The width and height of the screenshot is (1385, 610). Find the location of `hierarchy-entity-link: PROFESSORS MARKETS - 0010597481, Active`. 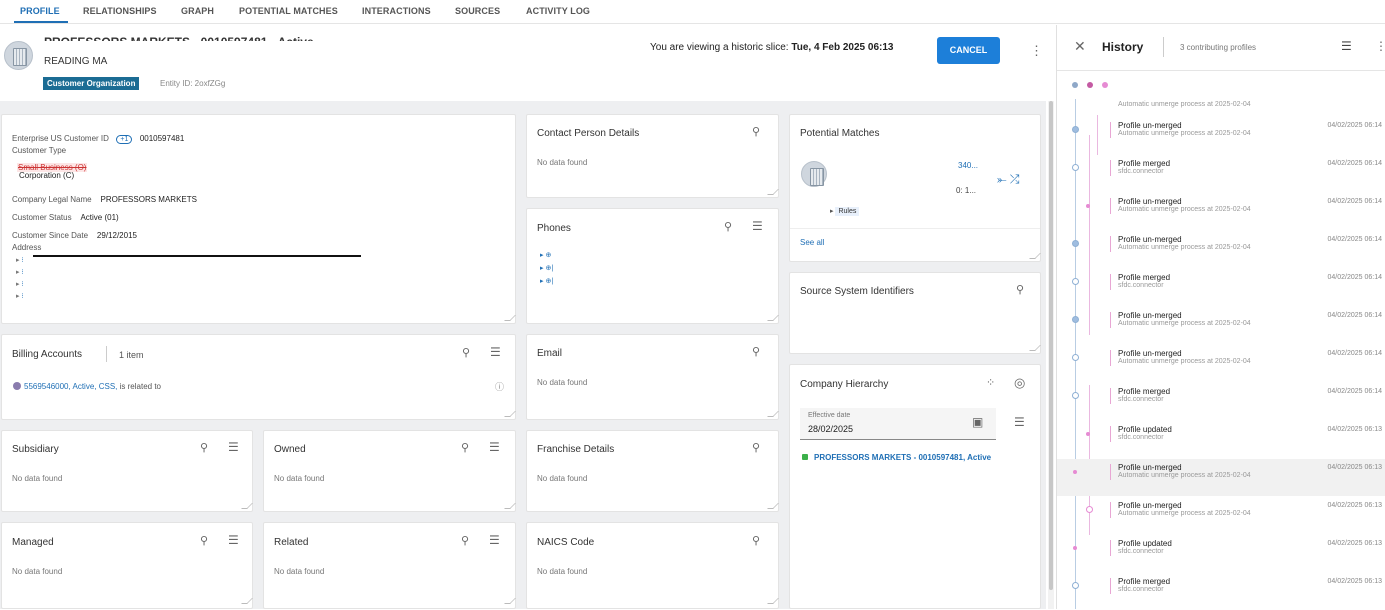

hierarchy-entity-link: PROFESSORS MARKETS - 0010597481, Active is located at coordinates (902, 457).